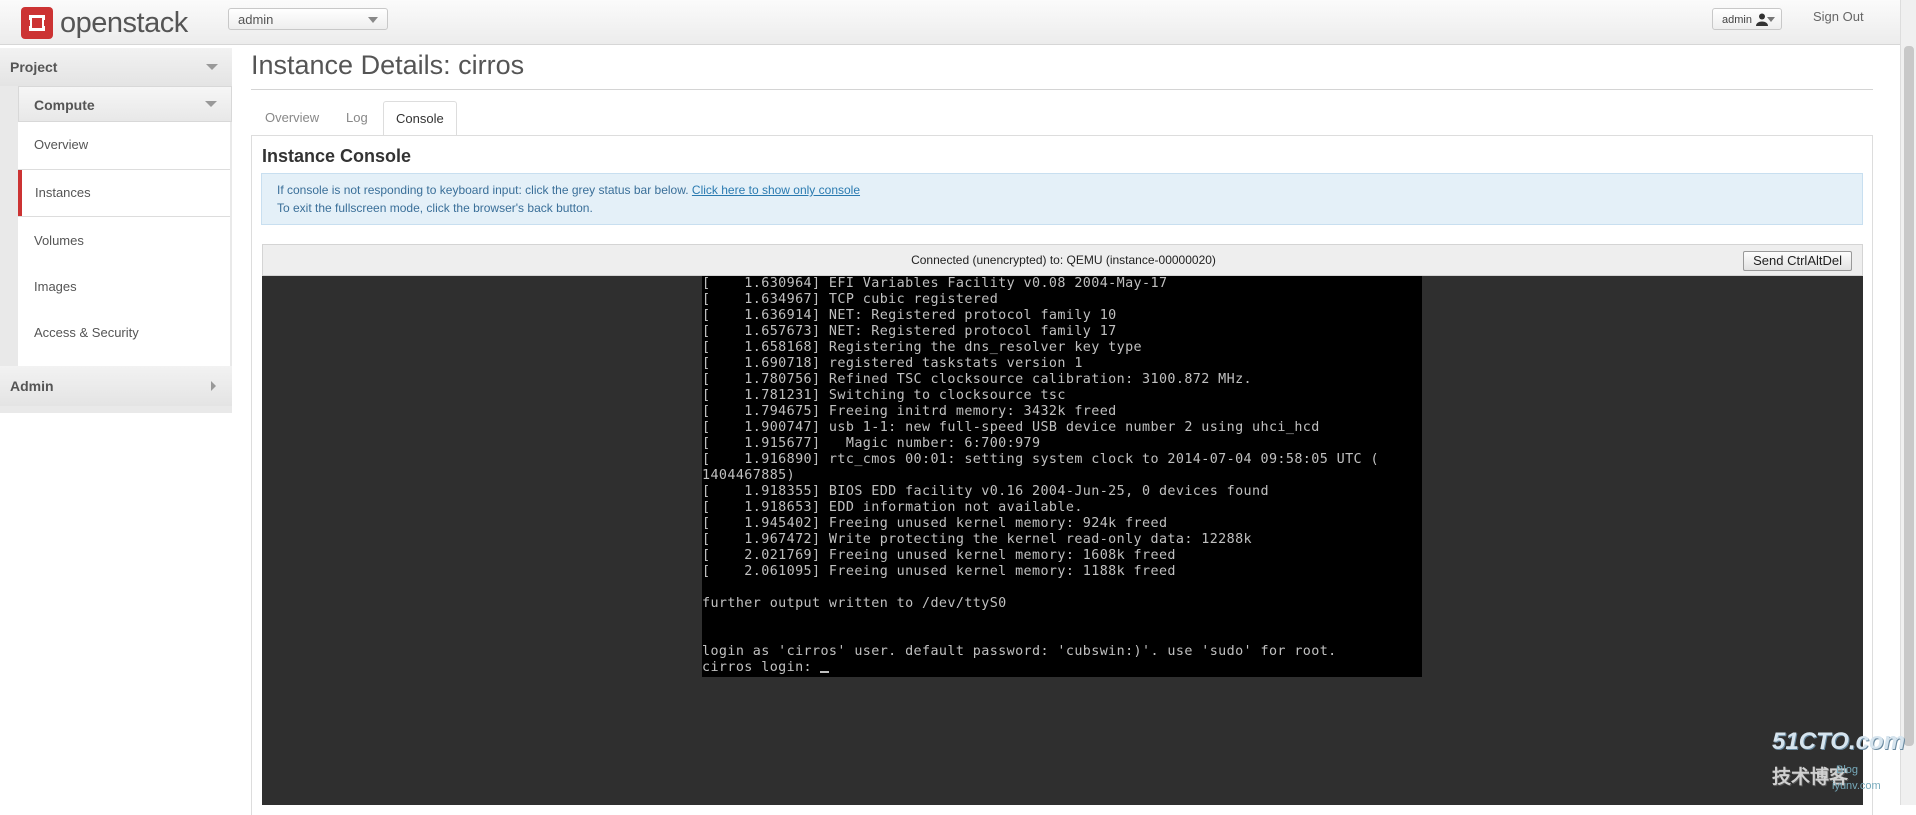  What do you see at coordinates (308, 19) in the screenshot?
I see `project-selector: admin` at bounding box center [308, 19].